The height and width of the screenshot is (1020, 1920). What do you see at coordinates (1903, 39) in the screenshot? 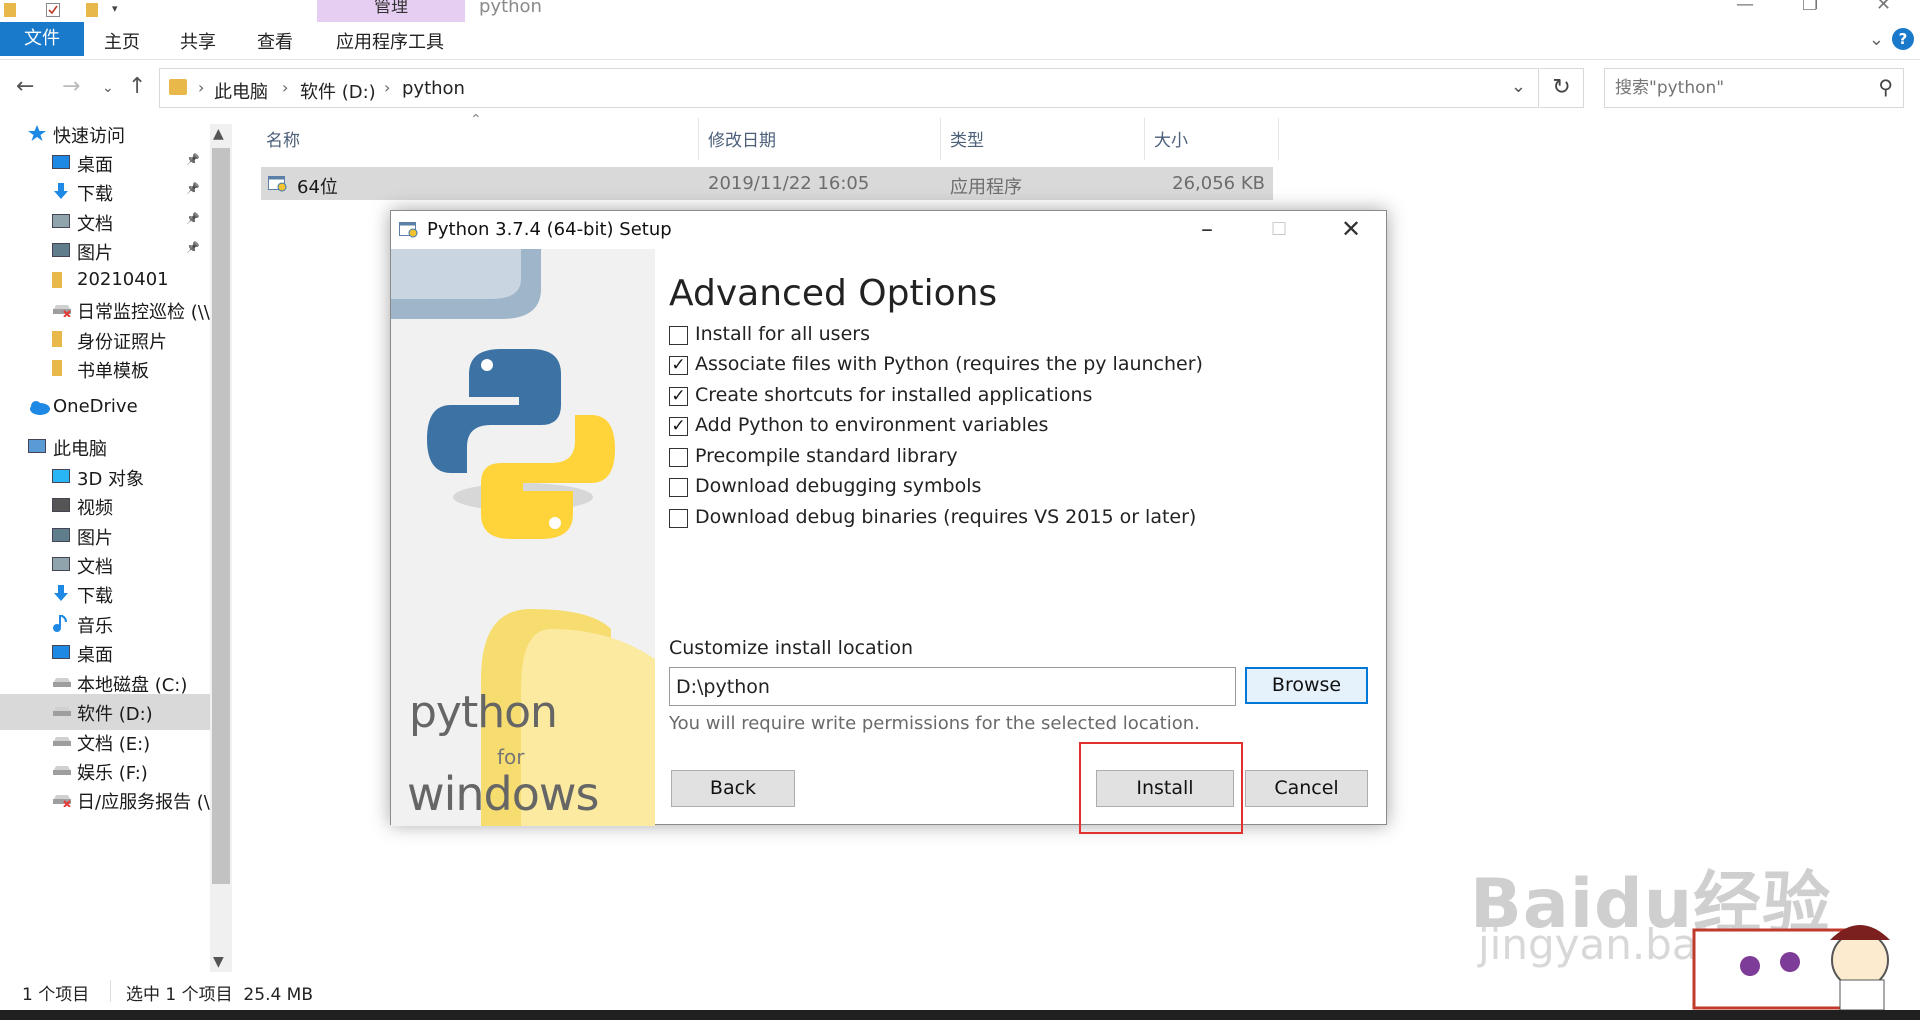
I see `help-icon: ?` at bounding box center [1903, 39].